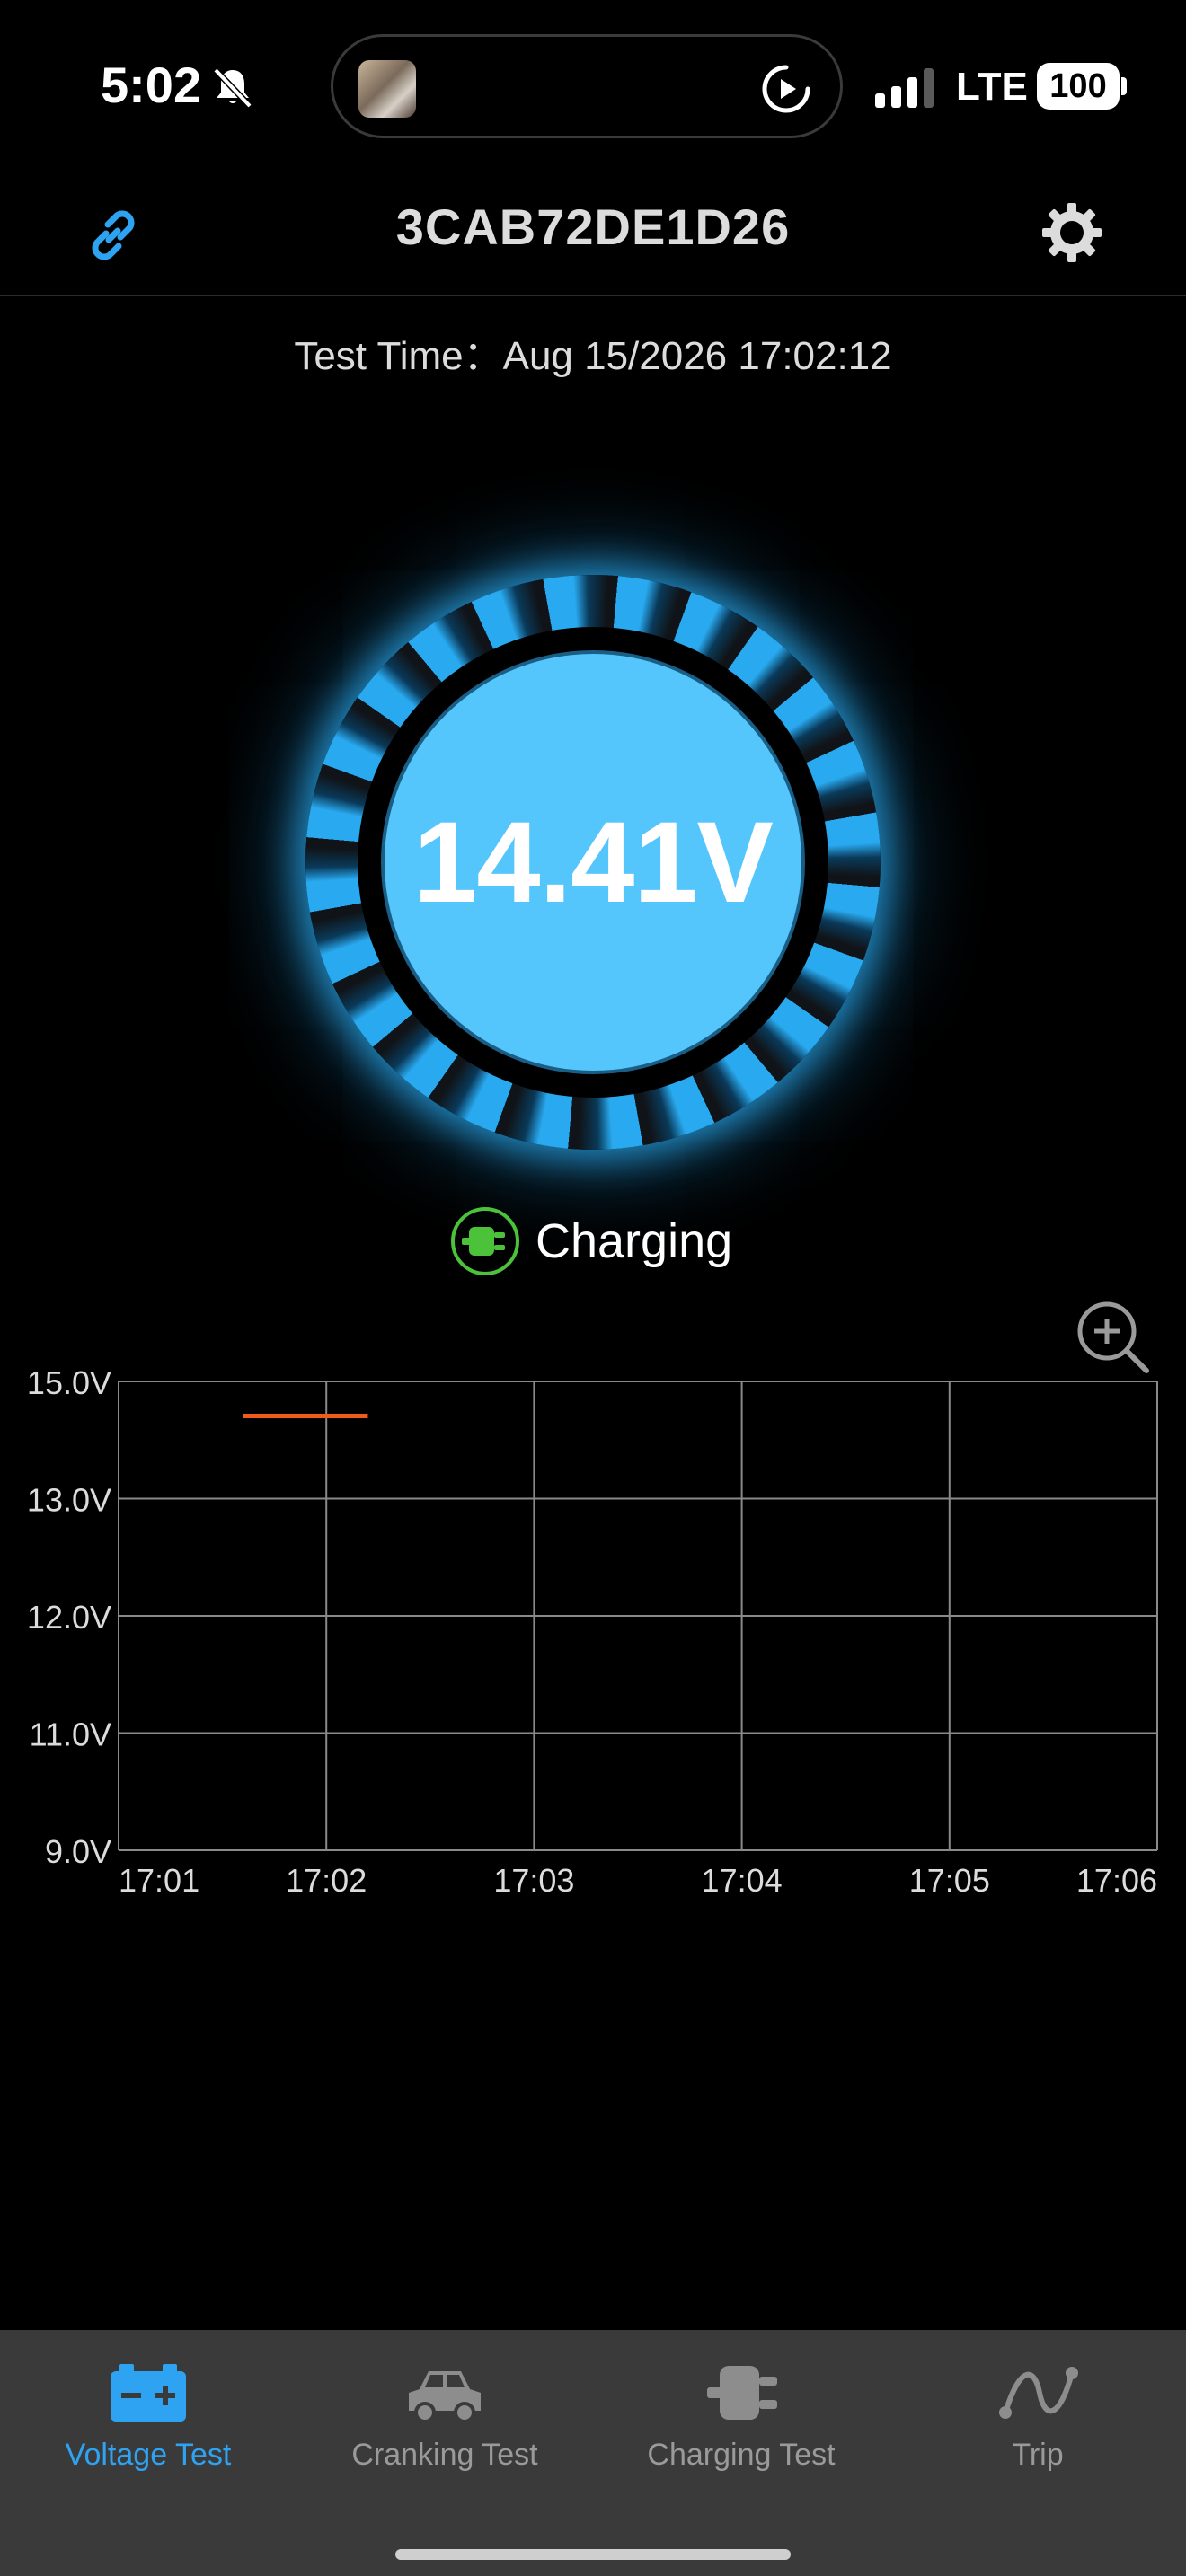  Describe the element at coordinates (1072, 233) in the screenshot. I see `gear-icon` at that location.